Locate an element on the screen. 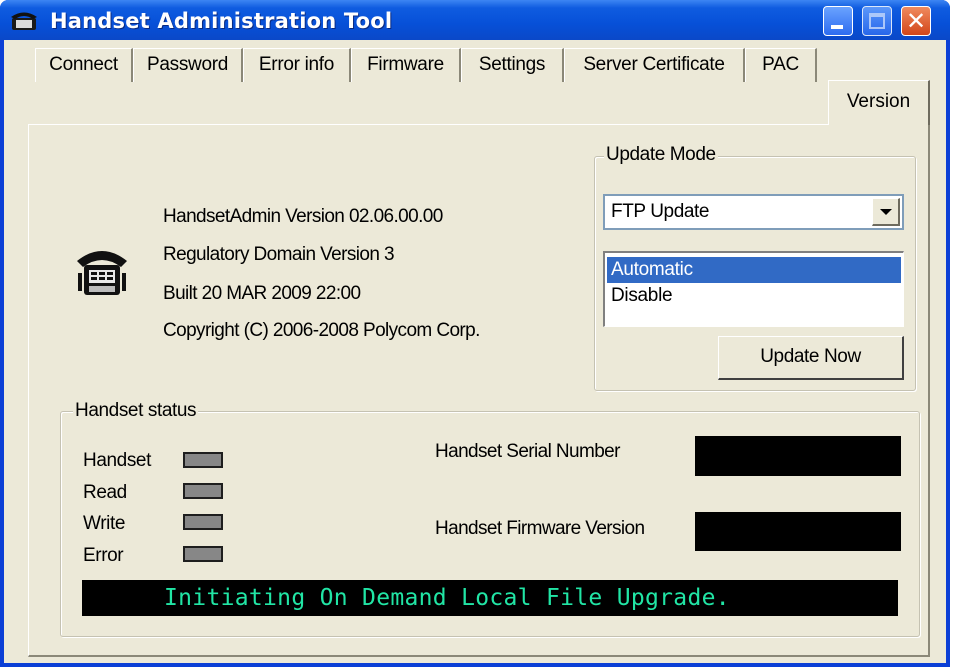 The height and width of the screenshot is (671, 958). firmware-version-field is located at coordinates (798, 531).